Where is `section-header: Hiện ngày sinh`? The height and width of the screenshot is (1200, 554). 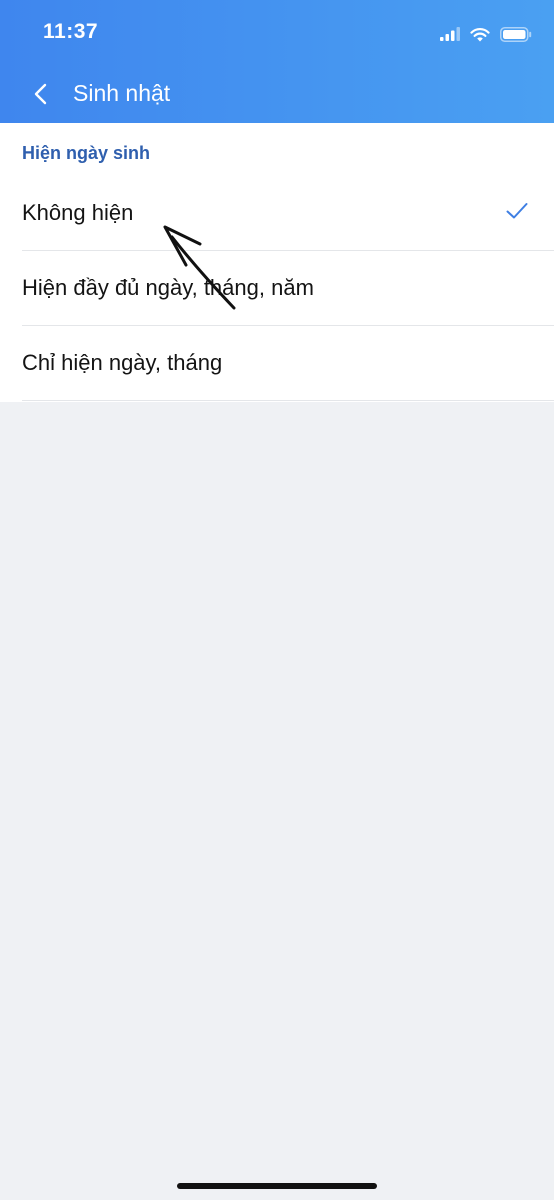
section-header: Hiện ngày sinh is located at coordinates (86, 153).